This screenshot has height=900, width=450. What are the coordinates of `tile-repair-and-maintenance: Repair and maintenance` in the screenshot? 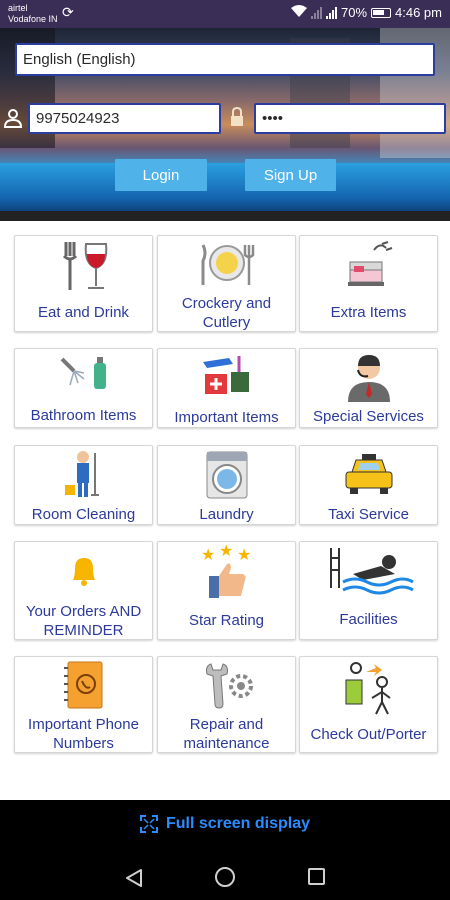 It's located at (226, 704).